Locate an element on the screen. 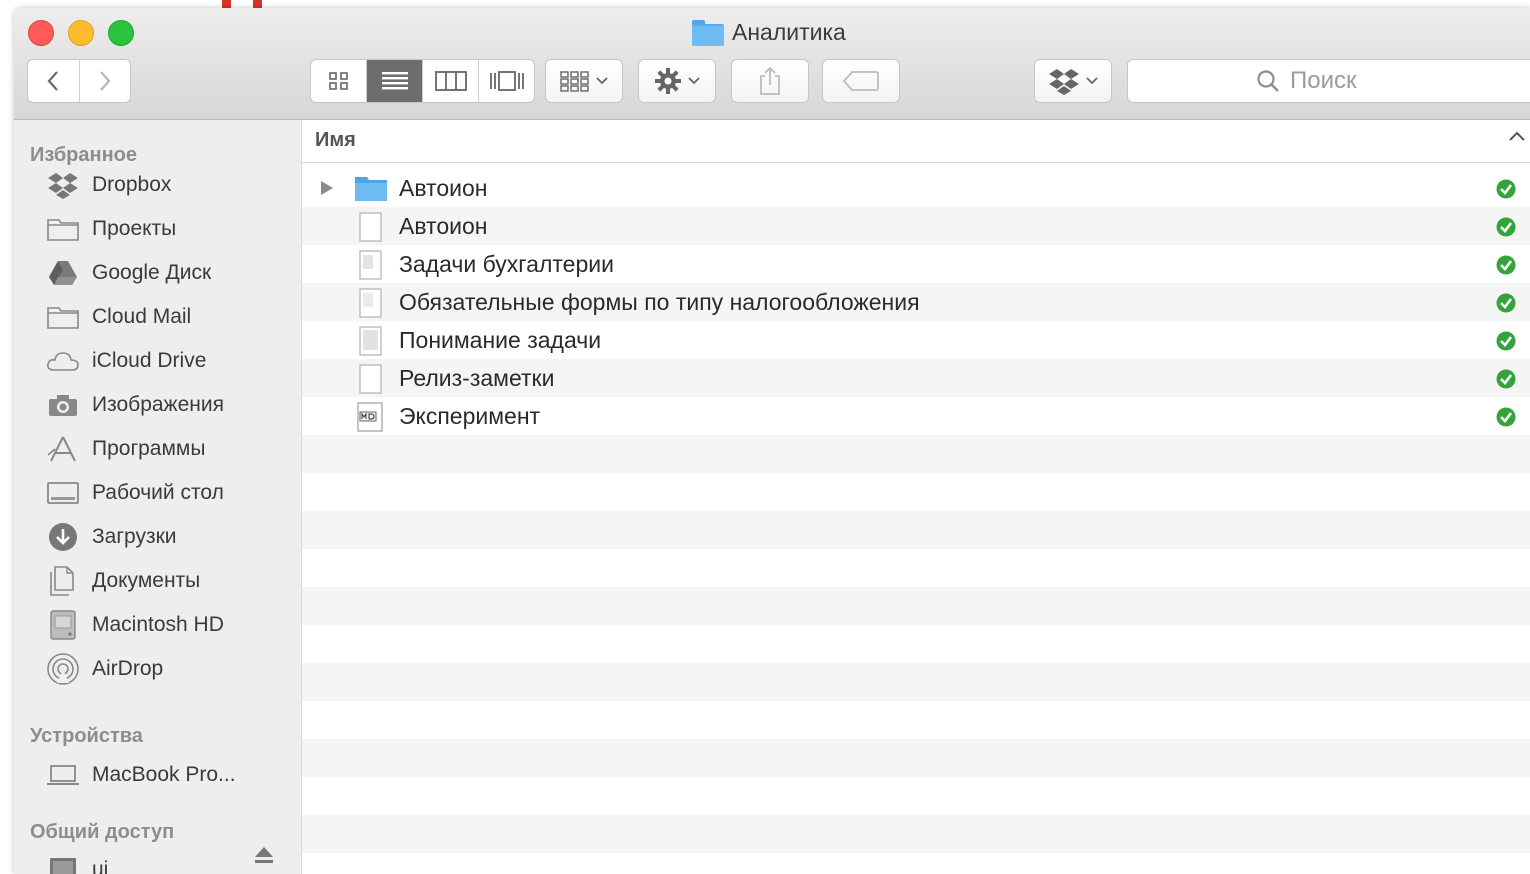 The width and height of the screenshot is (1530, 874). share-icon is located at coordinates (770, 80).